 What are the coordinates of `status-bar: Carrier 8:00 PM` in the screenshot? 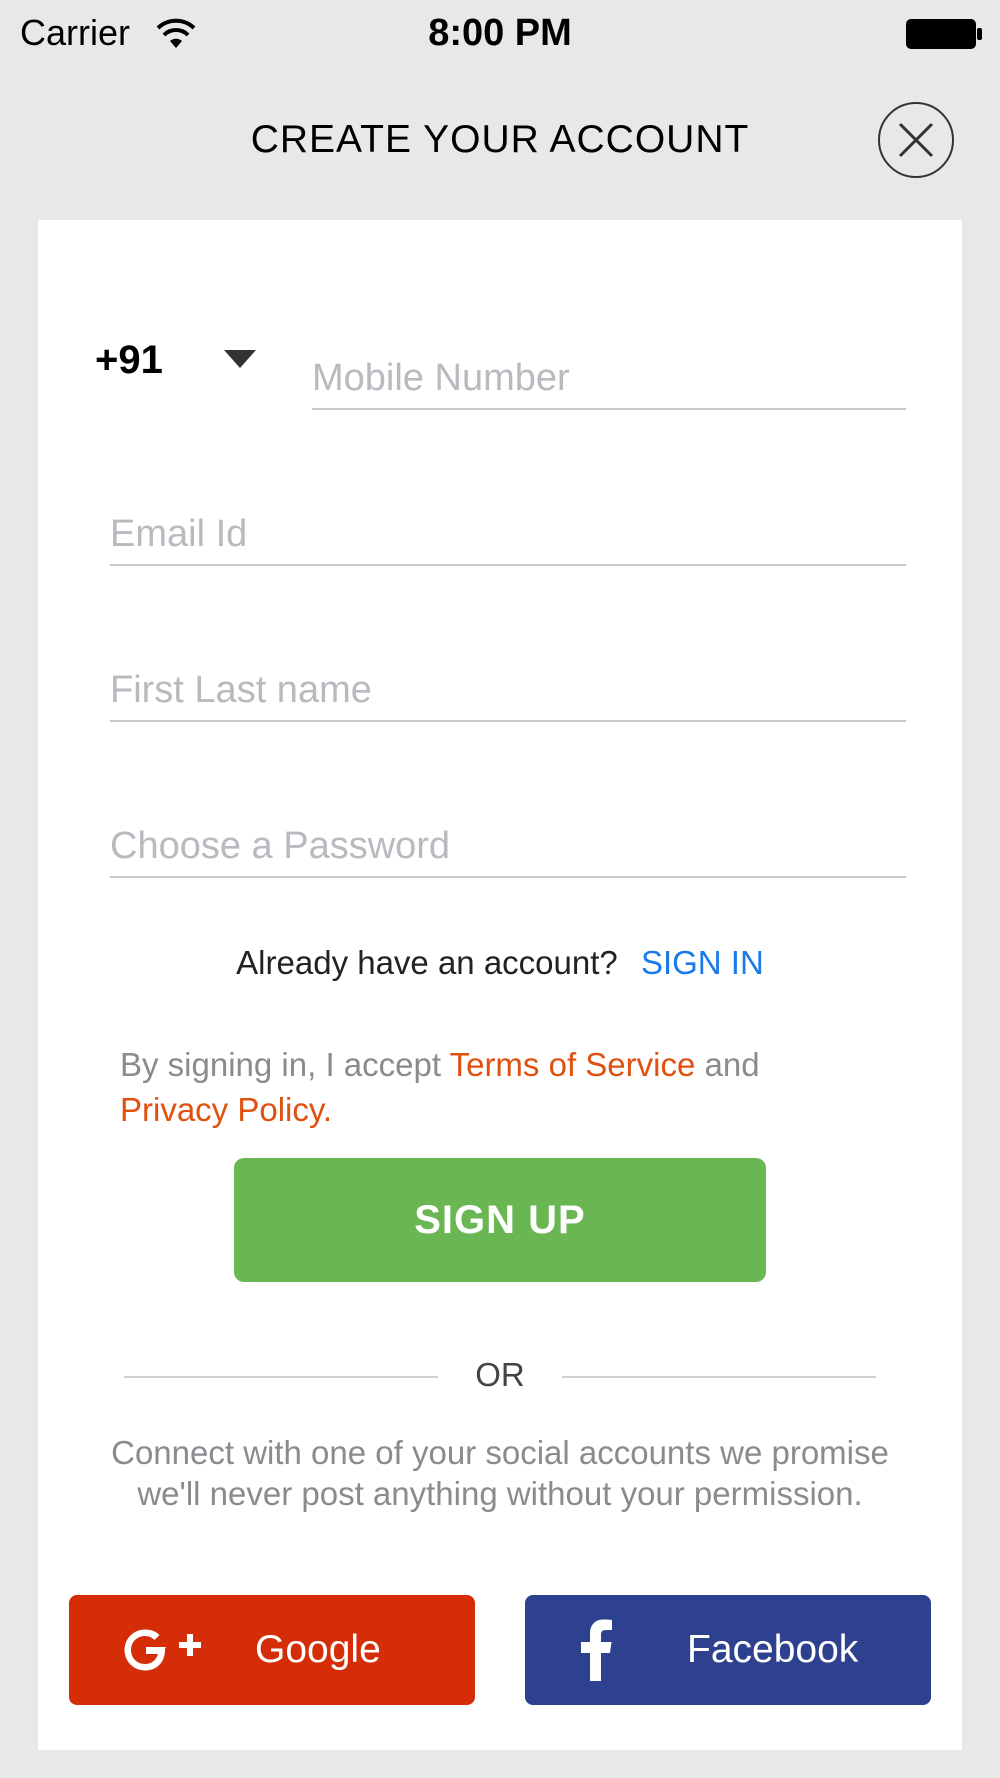 It's located at (500, 35).